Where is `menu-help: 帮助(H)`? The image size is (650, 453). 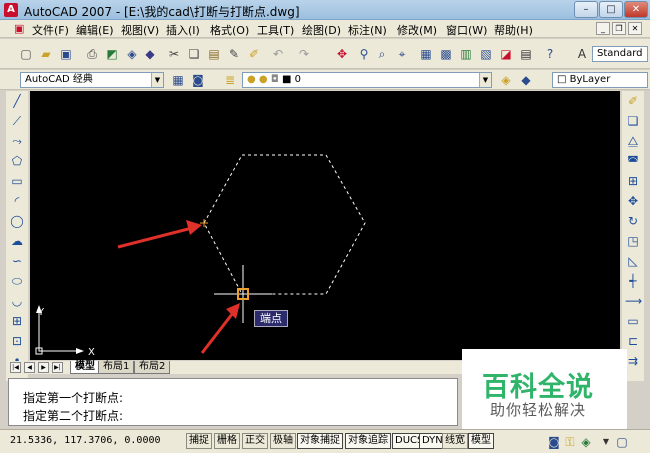 menu-help: 帮助(H) is located at coordinates (513, 30).